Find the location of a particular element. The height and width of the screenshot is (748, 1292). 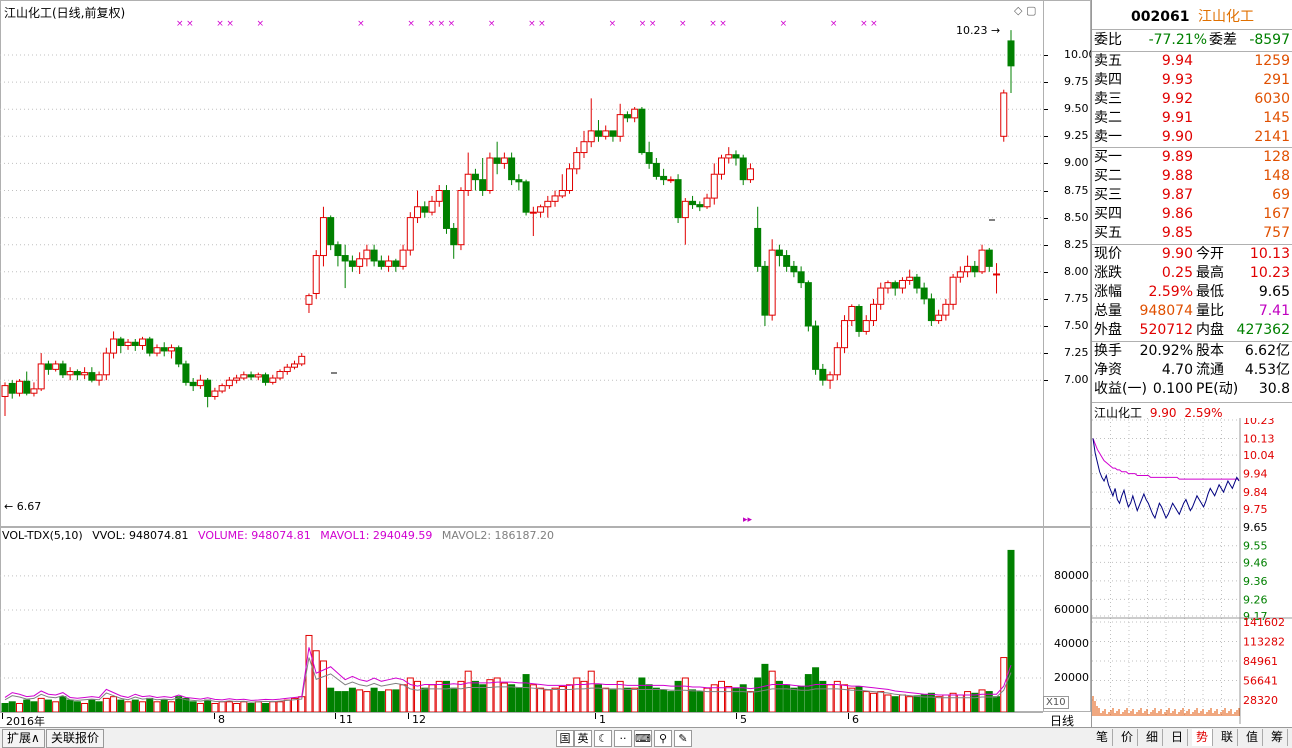

dots-icon: ·· is located at coordinates (623, 738).